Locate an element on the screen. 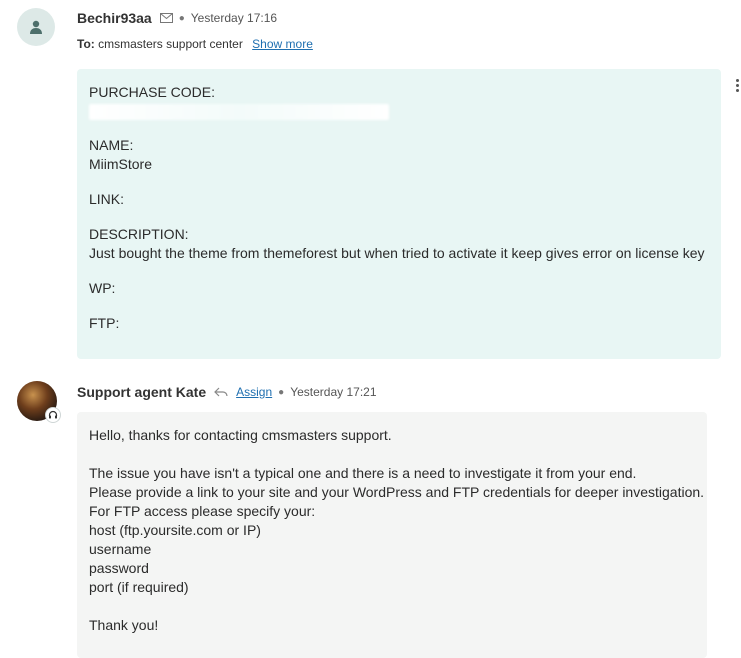 Image resolution: width=741 pixels, height=658 pixels. field-wp: WP: is located at coordinates (399, 288).